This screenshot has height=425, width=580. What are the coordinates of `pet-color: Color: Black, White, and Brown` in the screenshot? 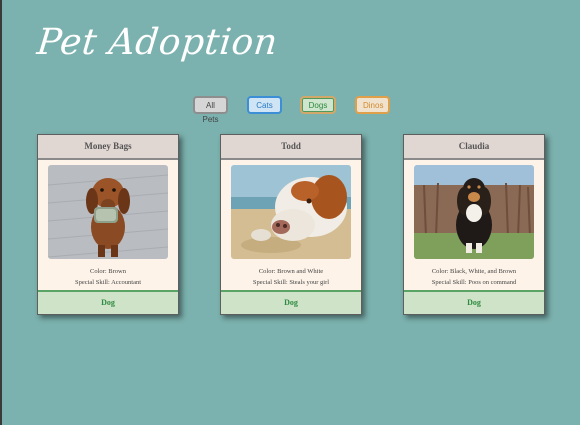 It's located at (474, 271).